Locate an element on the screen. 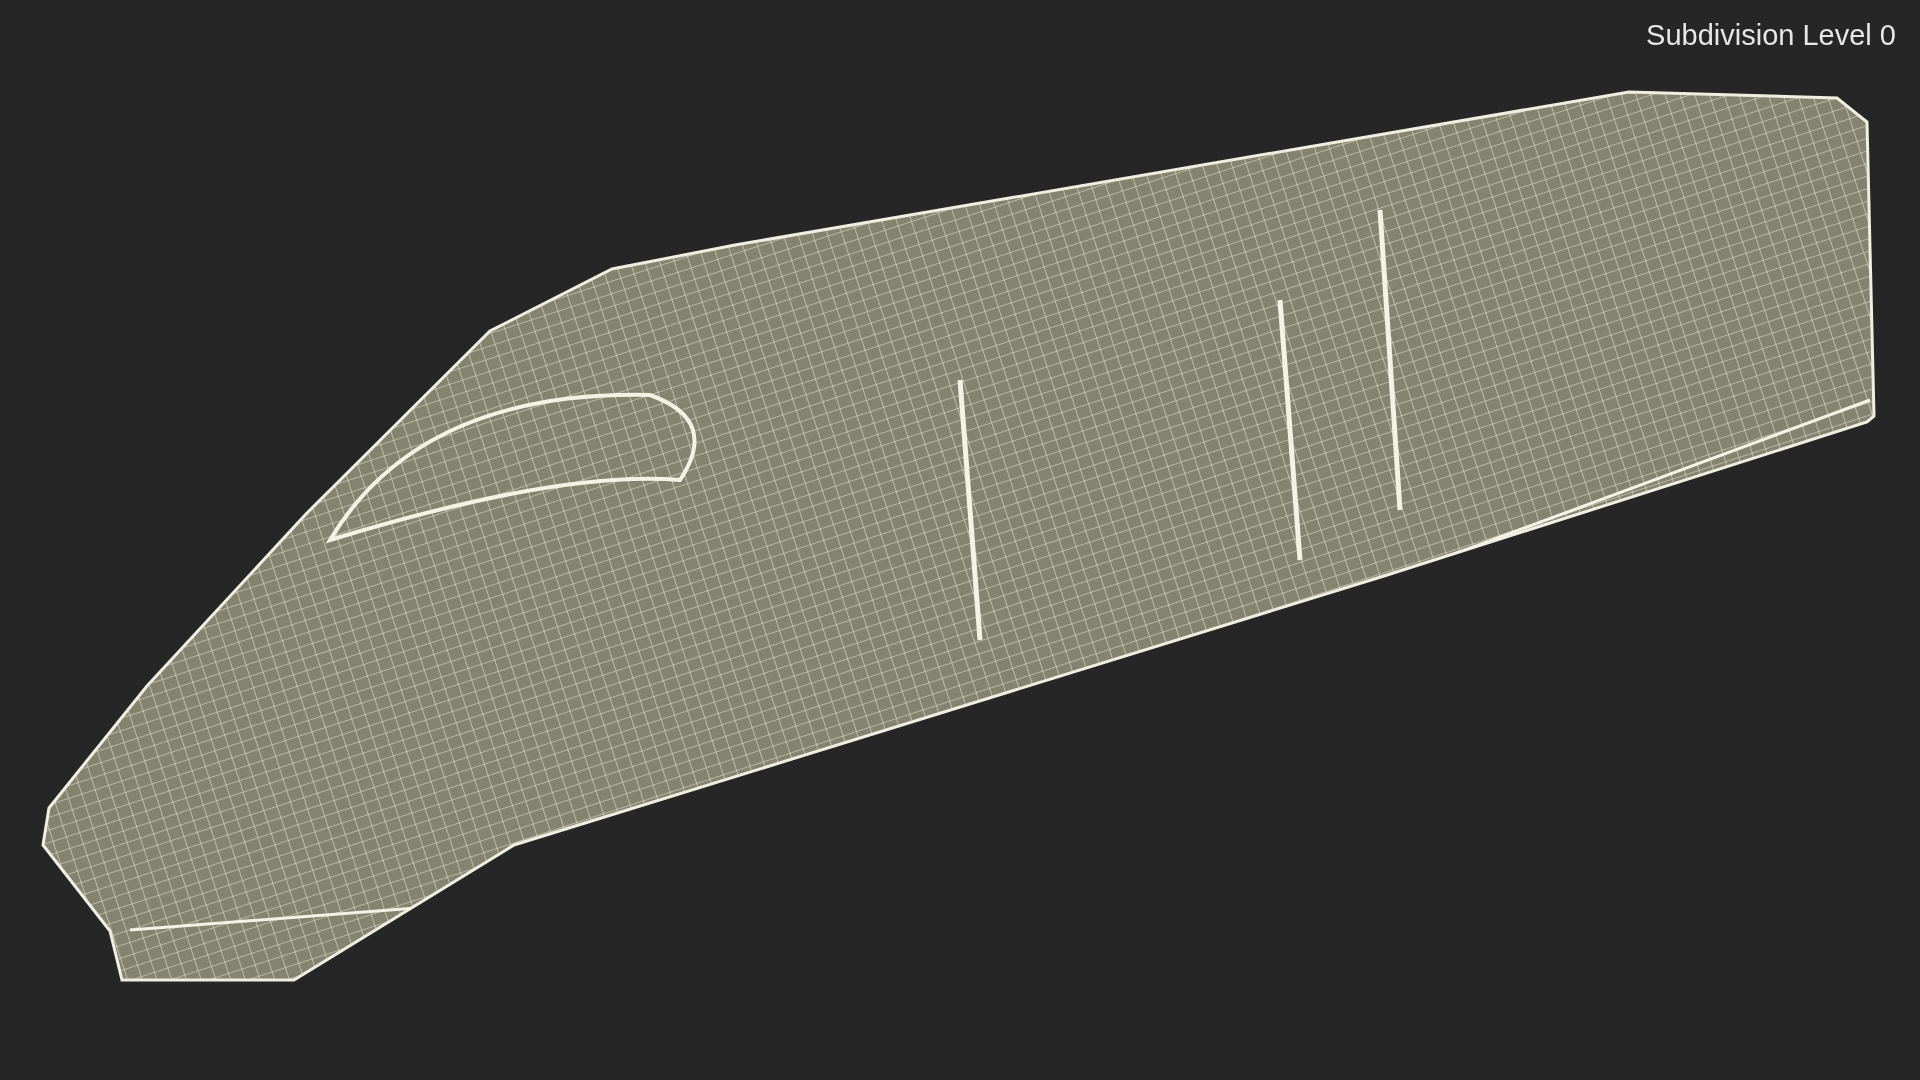 This screenshot has height=1080, width=1920. subdivision-level-label: Subdivision Level 0 is located at coordinates (1771, 35).